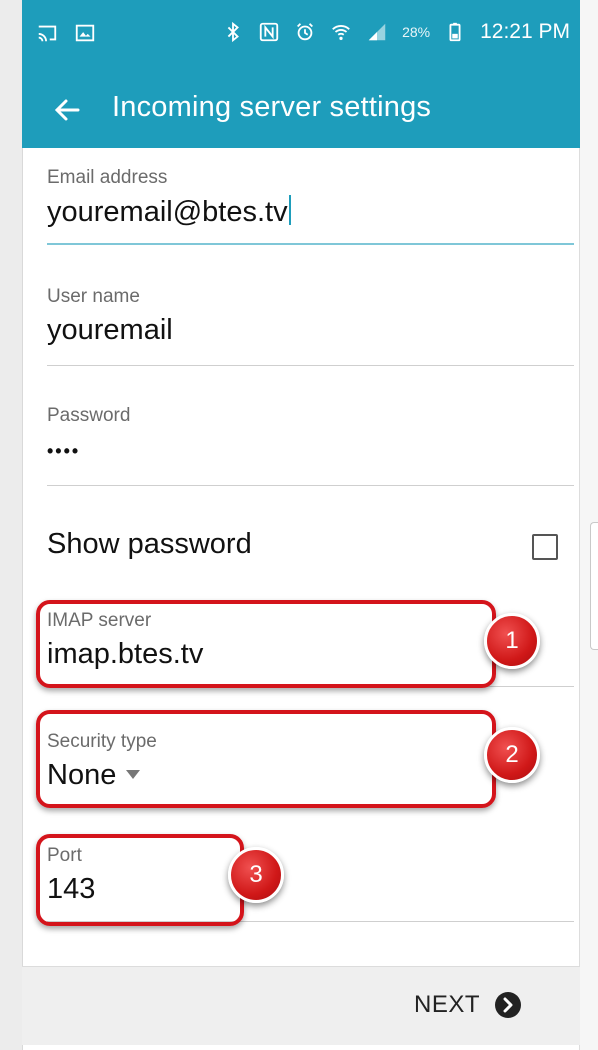 The height and width of the screenshot is (1050, 598). What do you see at coordinates (140, 880) in the screenshot?
I see `callout-box-port` at bounding box center [140, 880].